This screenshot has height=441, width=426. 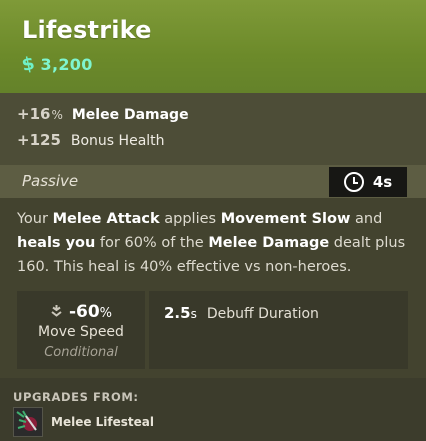 What do you see at coordinates (102, 422) in the screenshot?
I see `upgrade-name: Melee Lifesteal` at bounding box center [102, 422].